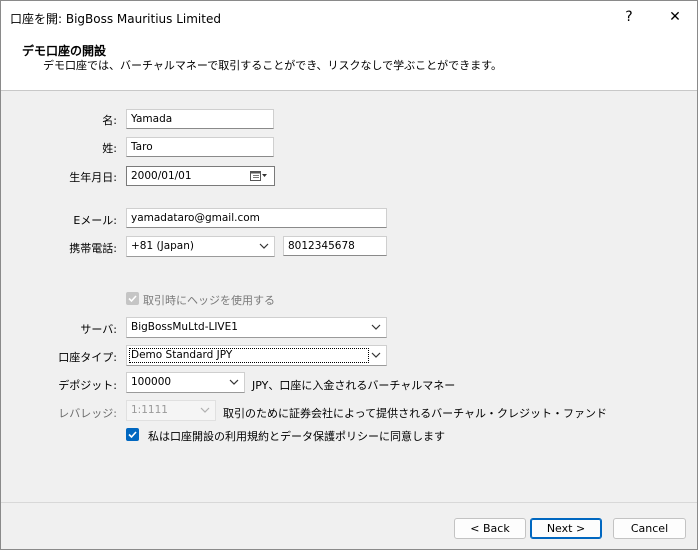  Describe the element at coordinates (87, 413) in the screenshot. I see `leverage-label: レバレッジ:` at that location.